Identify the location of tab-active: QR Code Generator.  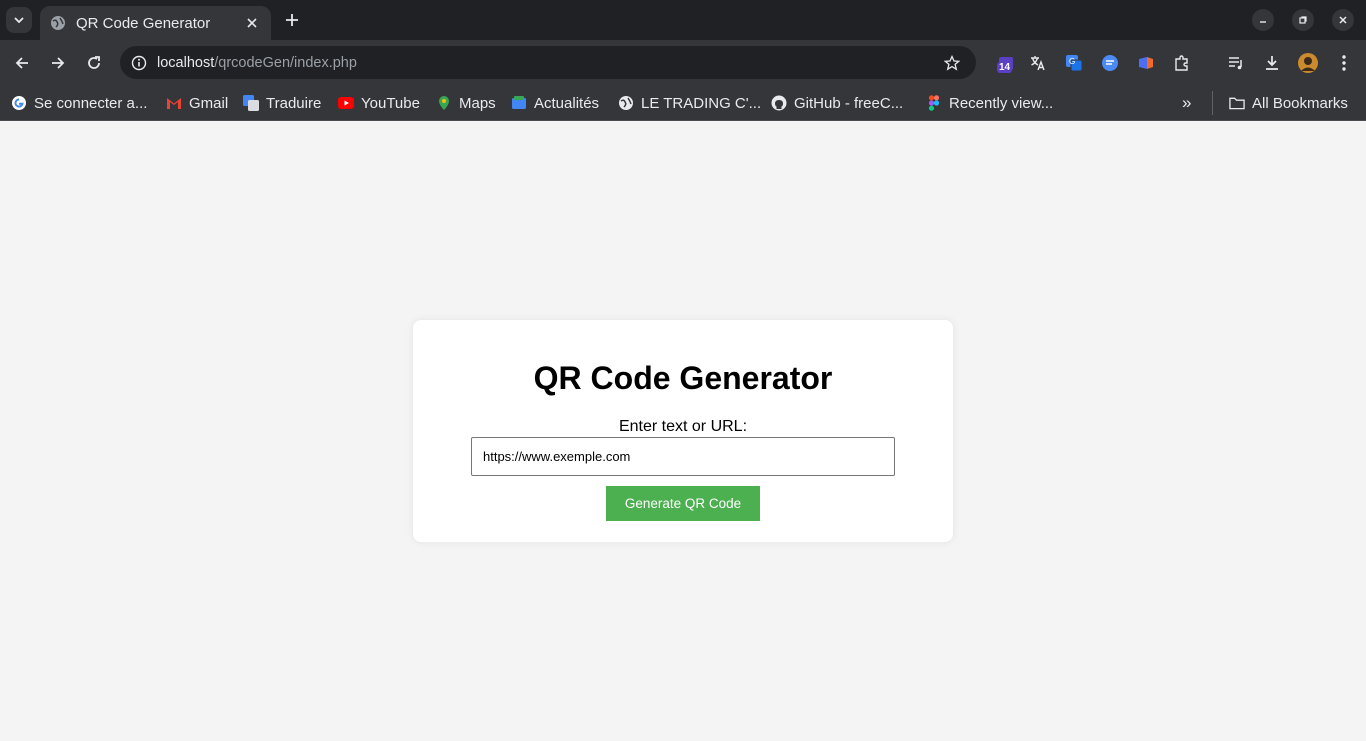
(155, 23).